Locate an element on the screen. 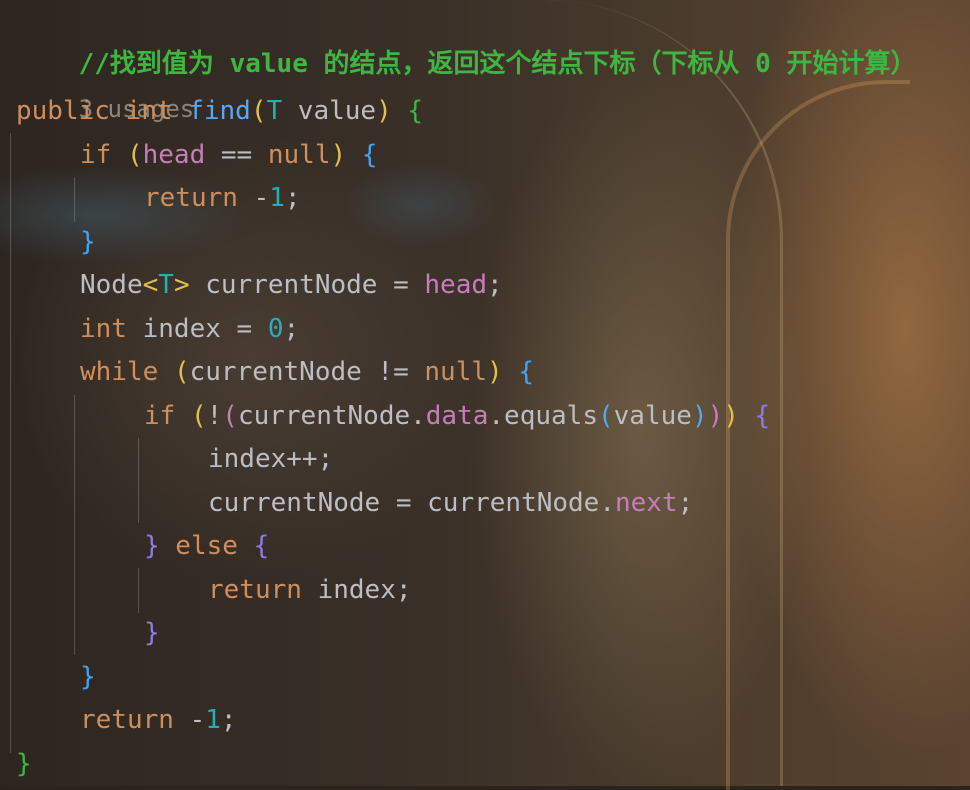  code-line-else: } else { is located at coordinates (206, 546).